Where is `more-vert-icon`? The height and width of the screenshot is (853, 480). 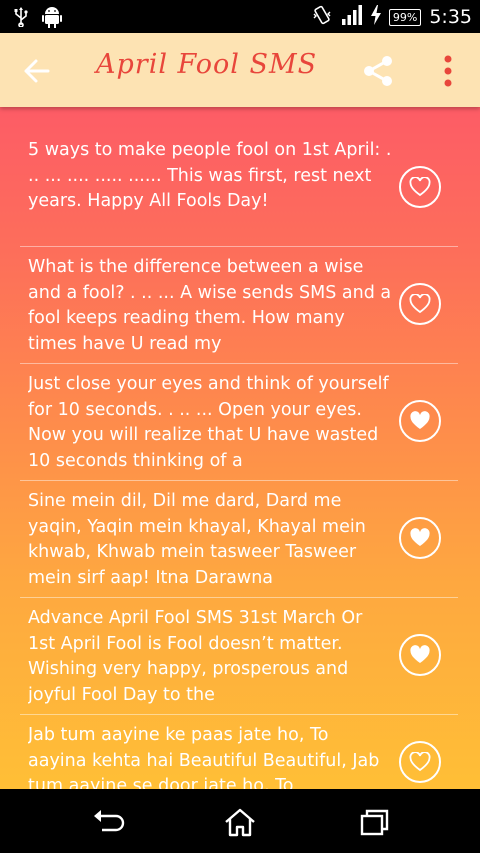
more-vert-icon is located at coordinates (448, 71).